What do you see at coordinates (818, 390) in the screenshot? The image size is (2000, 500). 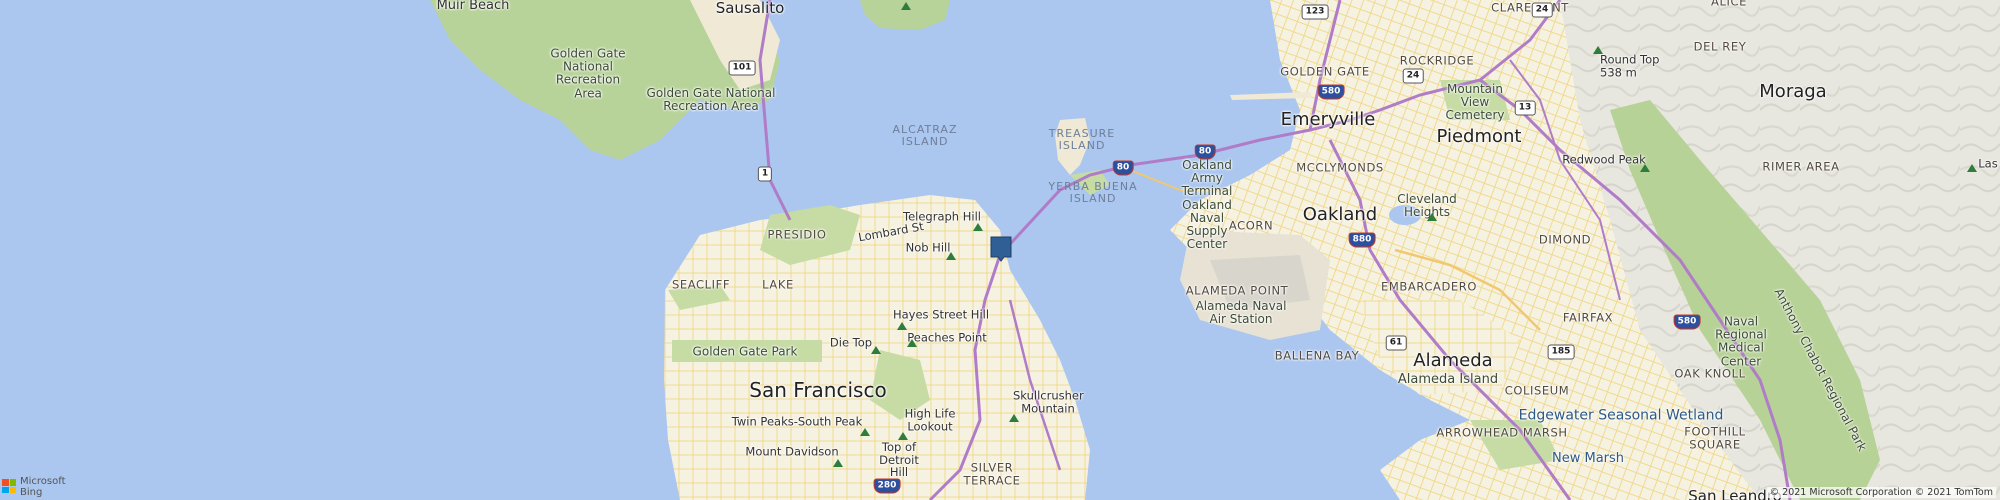 I see `city-label-san-francisco: San Francisco` at bounding box center [818, 390].